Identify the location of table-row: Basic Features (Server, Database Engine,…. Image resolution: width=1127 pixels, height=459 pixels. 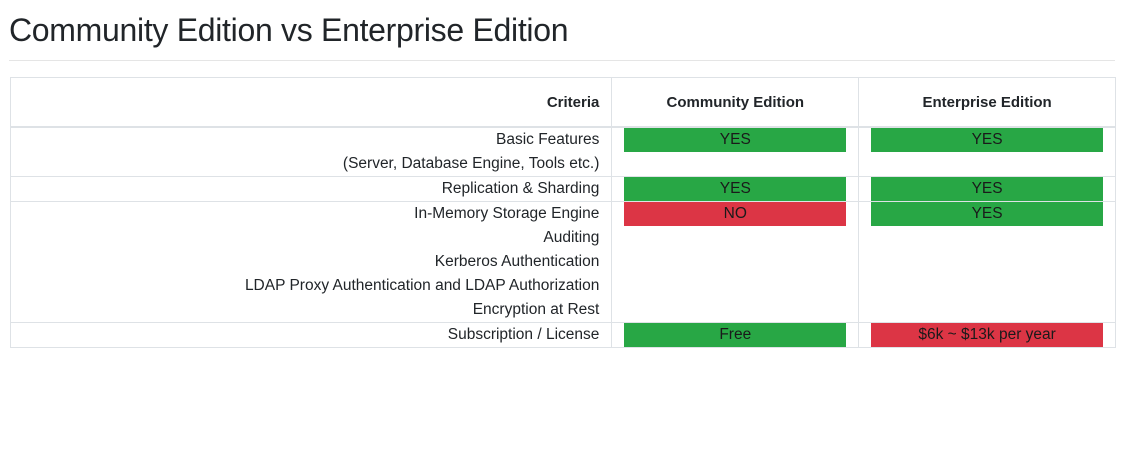
(562, 151).